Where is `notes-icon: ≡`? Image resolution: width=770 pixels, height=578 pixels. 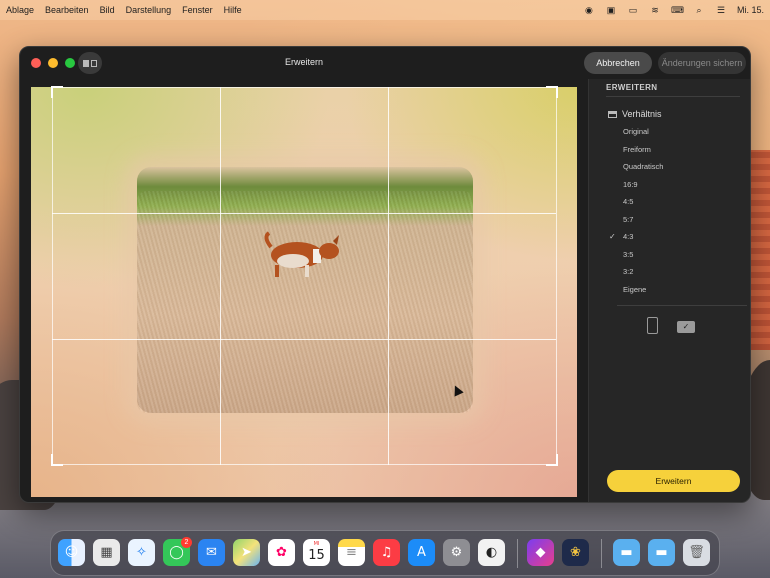 notes-icon: ≡ is located at coordinates (351, 552).